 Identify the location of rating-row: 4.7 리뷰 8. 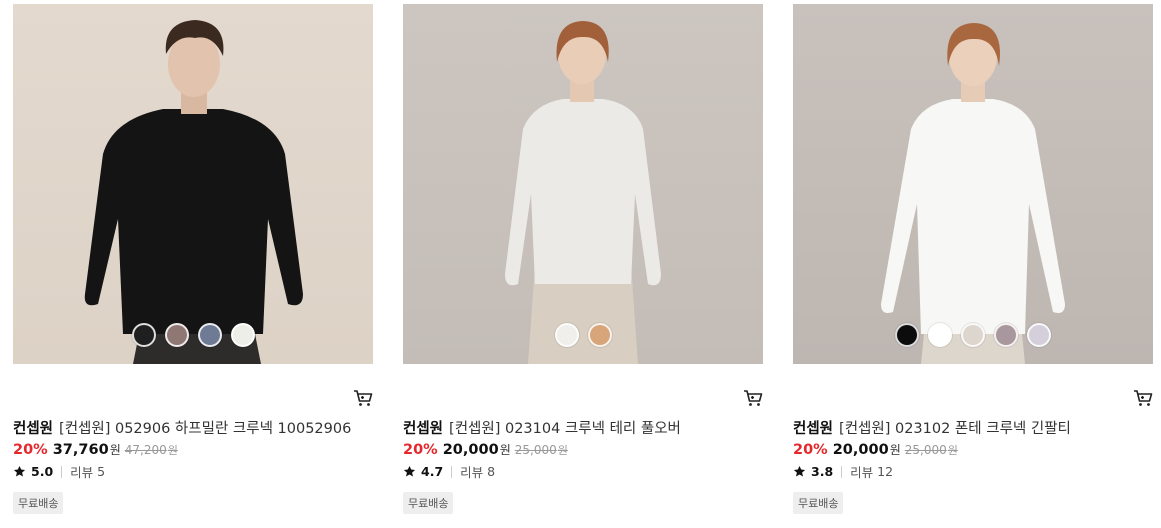
(449, 471).